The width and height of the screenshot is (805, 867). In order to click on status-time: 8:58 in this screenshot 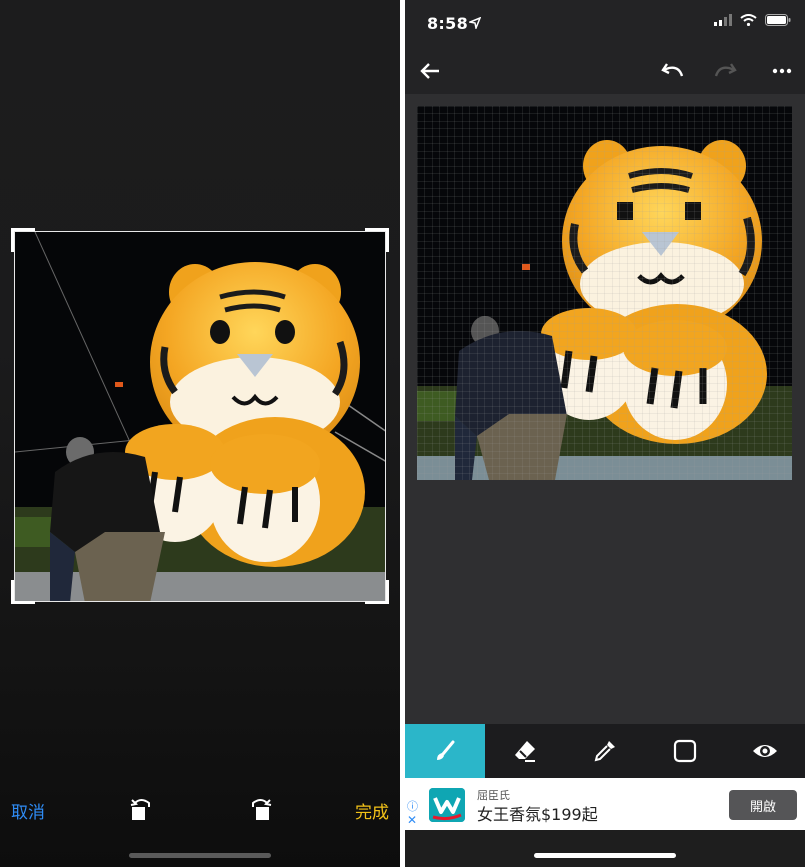, I will do `click(447, 23)`.